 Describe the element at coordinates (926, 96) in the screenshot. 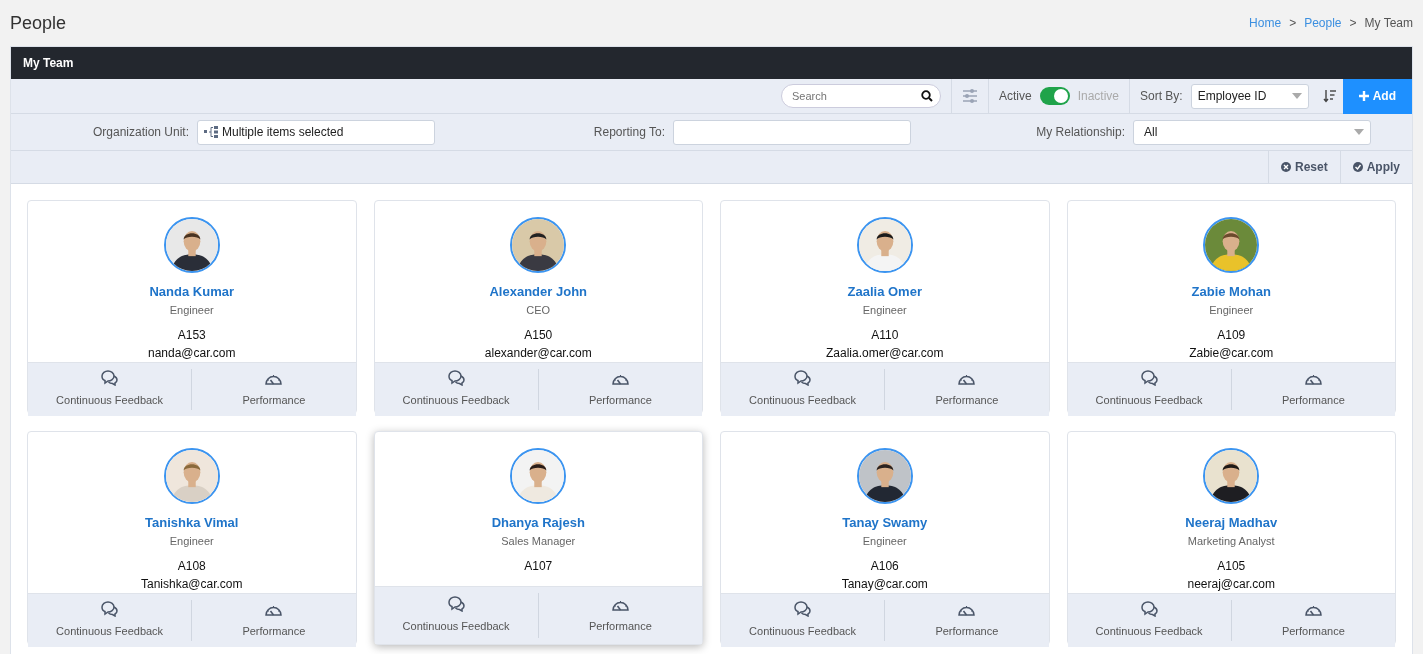

I see `search-icon` at that location.